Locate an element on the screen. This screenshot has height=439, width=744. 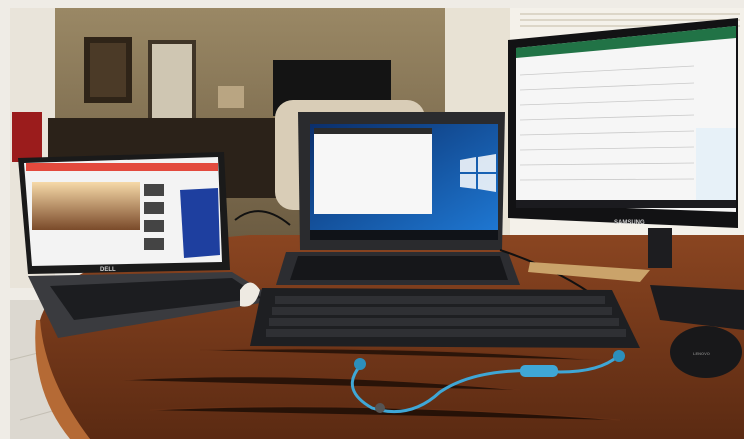
application-window-titlebar is located at coordinates (373, 131).